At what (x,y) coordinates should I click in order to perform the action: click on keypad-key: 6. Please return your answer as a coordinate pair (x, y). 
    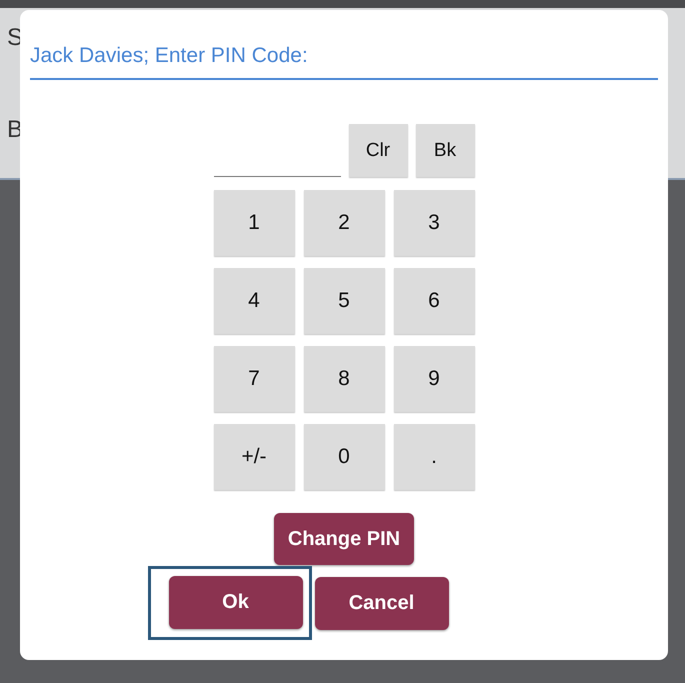
    Looking at the image, I should click on (434, 301).